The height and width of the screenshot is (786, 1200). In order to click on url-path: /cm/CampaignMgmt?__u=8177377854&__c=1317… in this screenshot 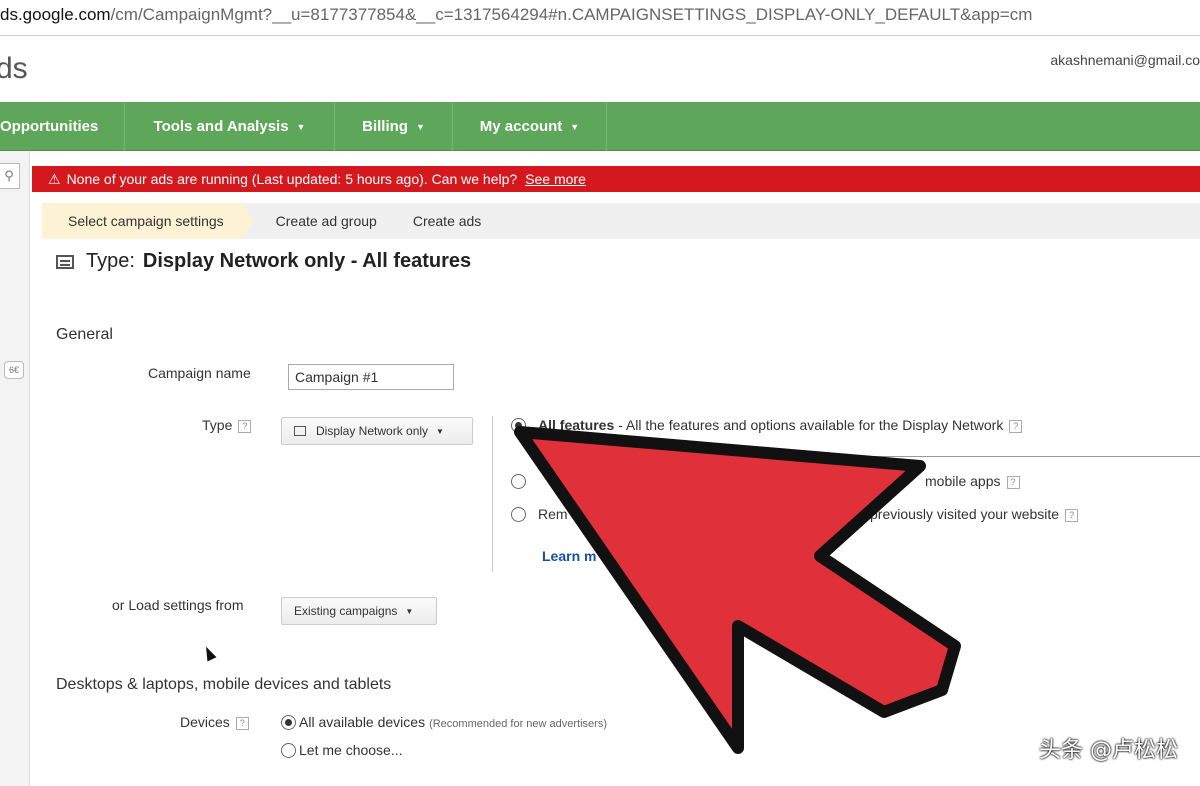, I will do `click(571, 14)`.